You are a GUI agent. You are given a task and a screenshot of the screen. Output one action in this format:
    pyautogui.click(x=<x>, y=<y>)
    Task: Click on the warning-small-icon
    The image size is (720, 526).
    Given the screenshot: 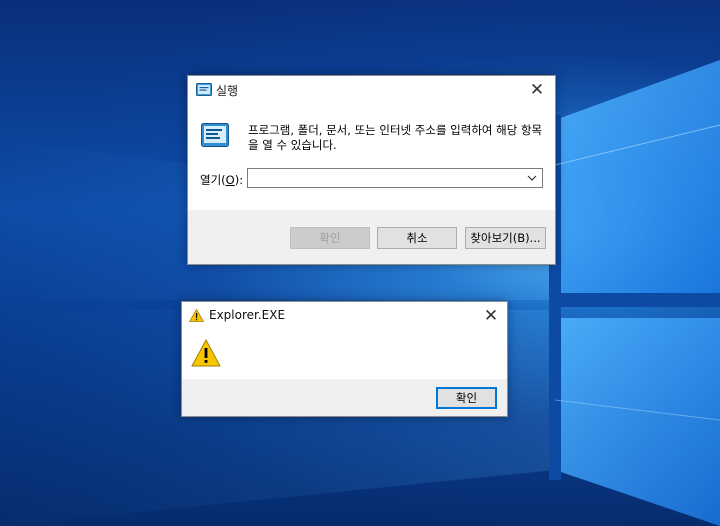 What is the action you would take?
    pyautogui.click(x=196, y=315)
    